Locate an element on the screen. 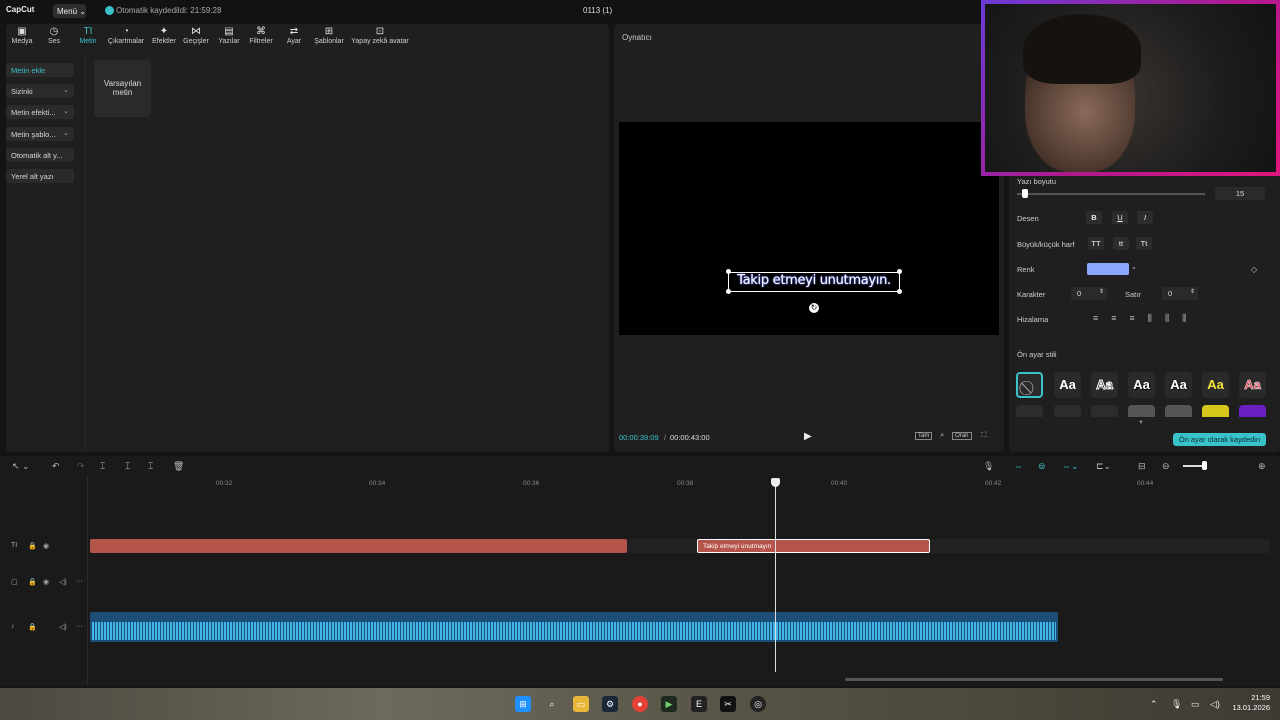 Image resolution: width=1280 pixels, height=720 pixels. character-spacing-input: 0 ⇕ is located at coordinates (1089, 293).